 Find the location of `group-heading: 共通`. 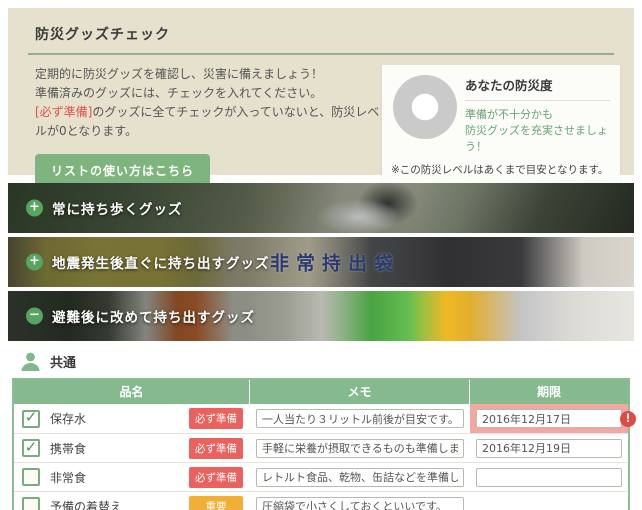

group-heading: 共通 is located at coordinates (327, 361).